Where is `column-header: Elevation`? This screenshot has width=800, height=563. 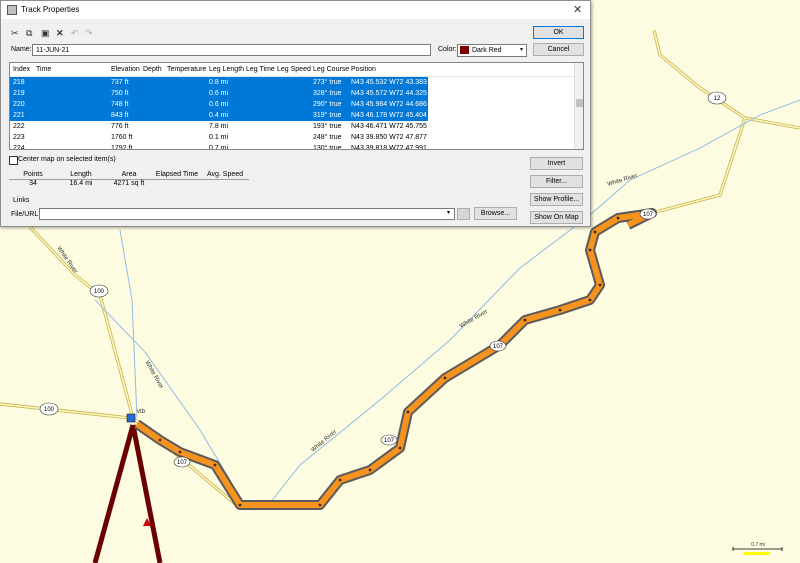 column-header: Elevation is located at coordinates (125, 69).